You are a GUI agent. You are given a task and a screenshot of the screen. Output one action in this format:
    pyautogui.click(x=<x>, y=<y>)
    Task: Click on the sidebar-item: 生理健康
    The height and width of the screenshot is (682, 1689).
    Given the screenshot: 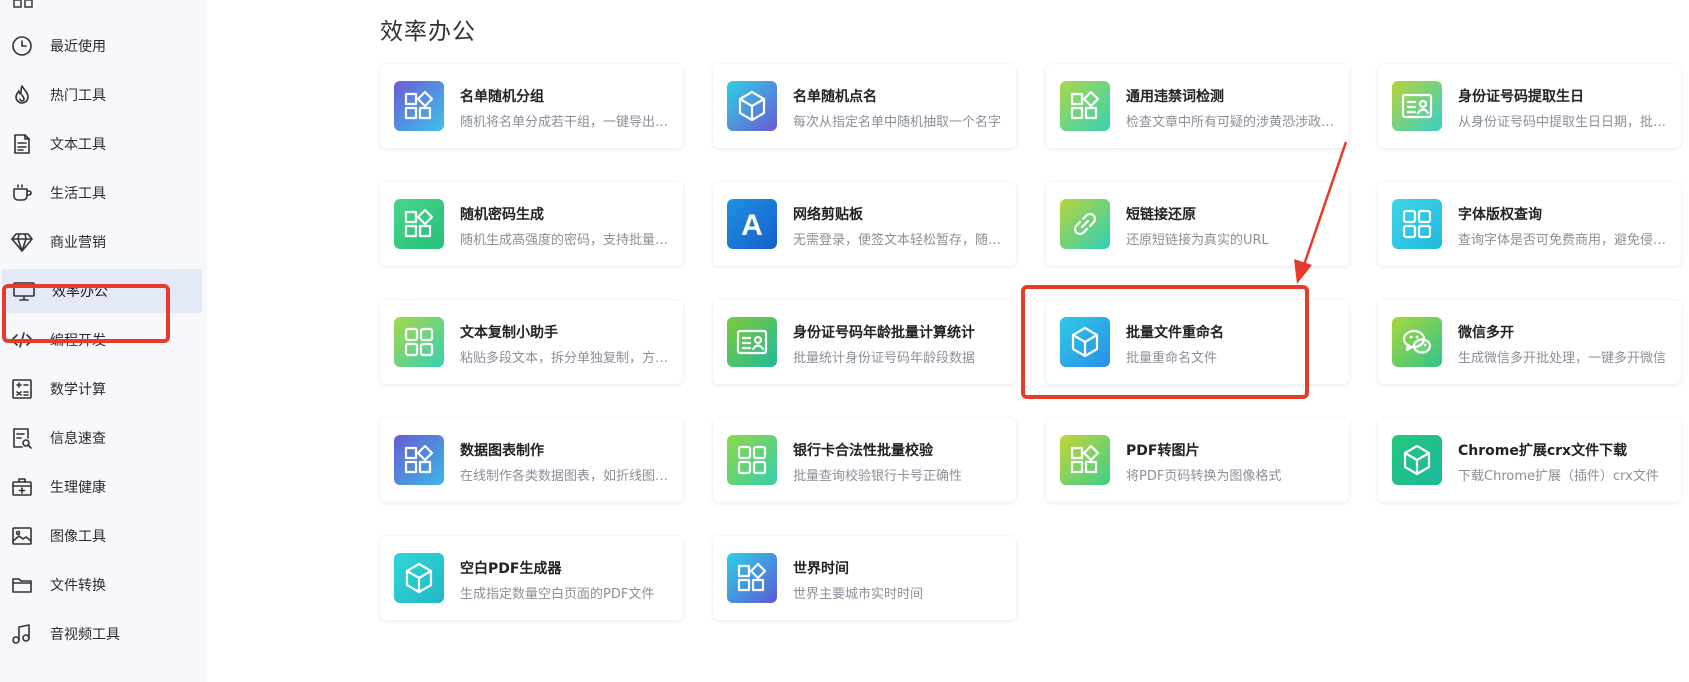 What is the action you would take?
    pyautogui.click(x=100, y=487)
    